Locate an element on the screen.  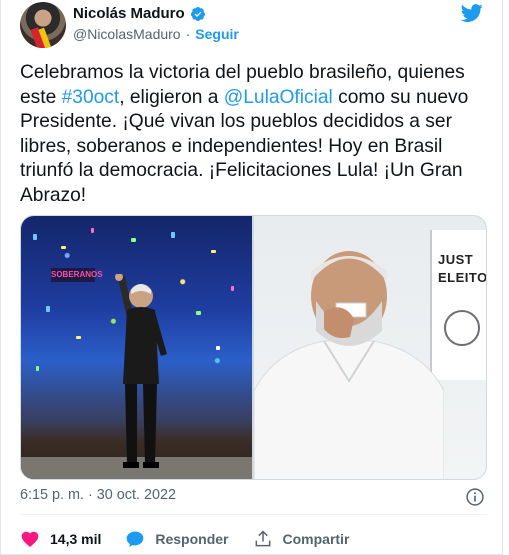
tweet-header: Nicolás Maduro @NicolasMaduro · Seguir is located at coordinates (255, 25).